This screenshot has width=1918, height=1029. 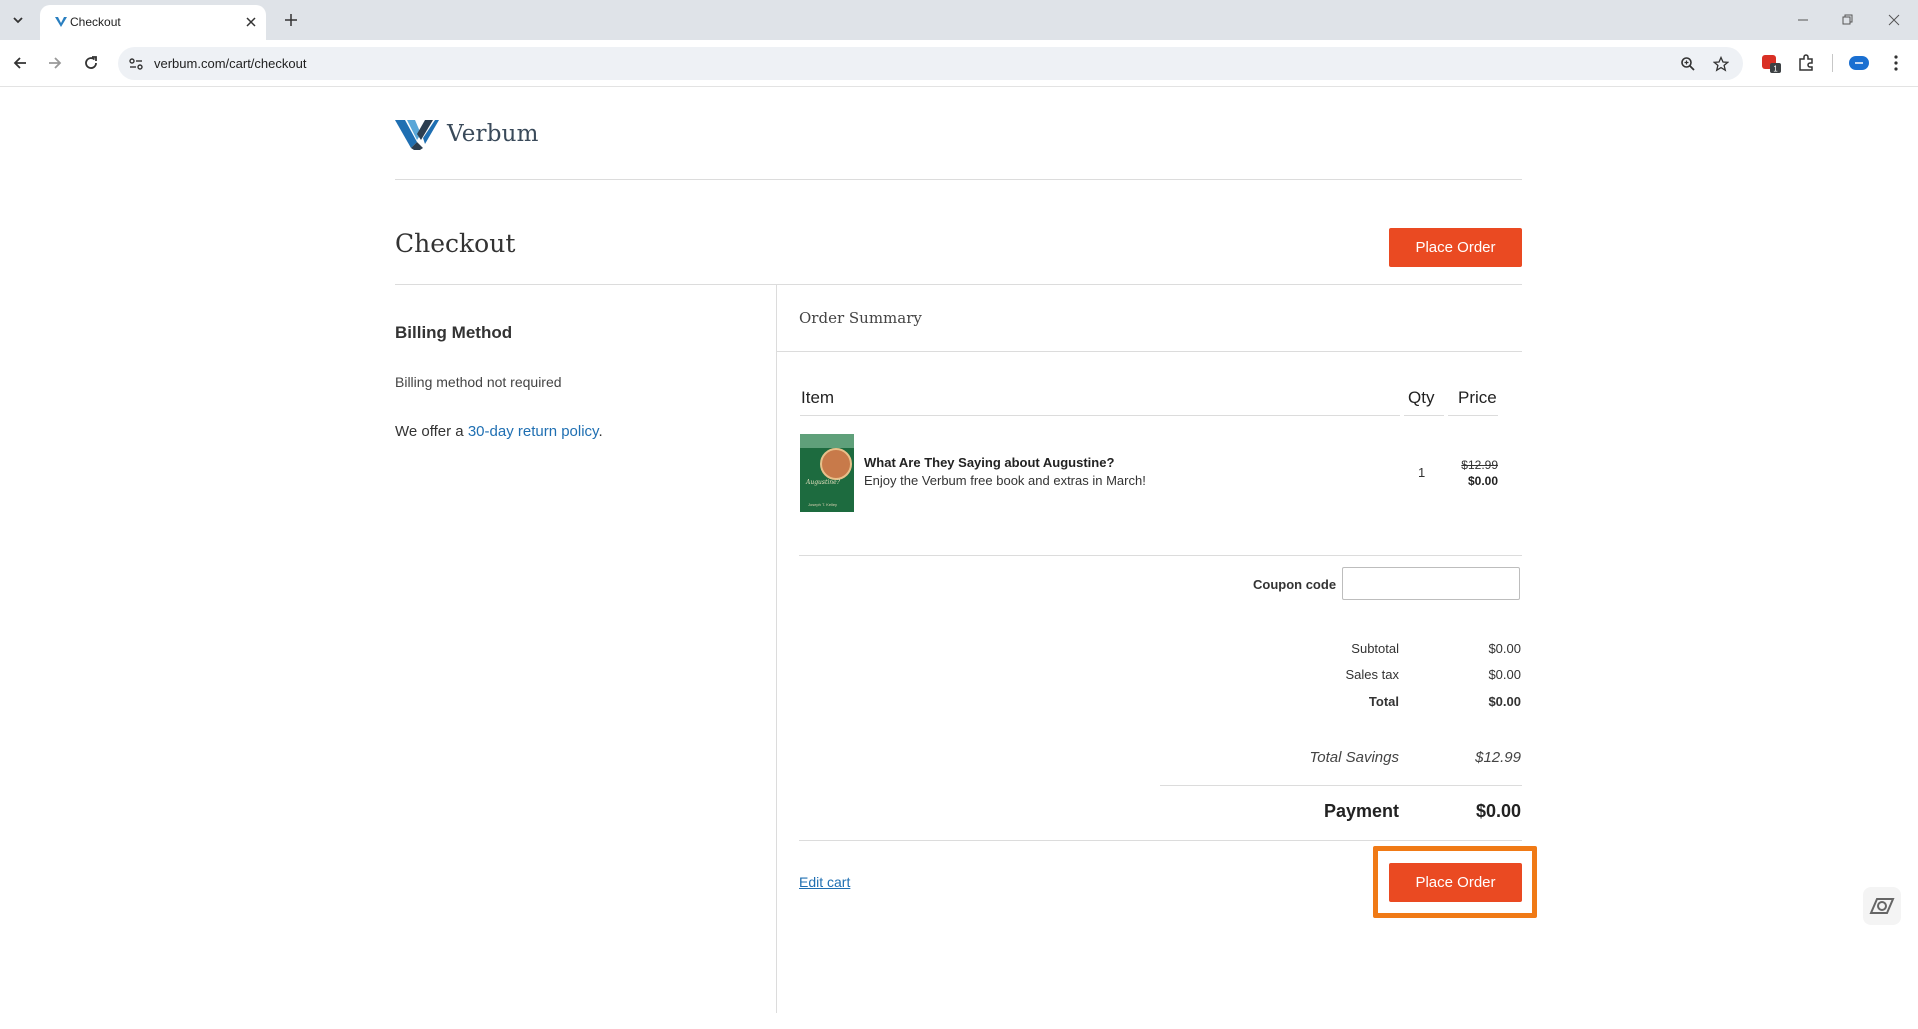 I want to click on tab-checkout: Checkout, so click(x=153, y=22).